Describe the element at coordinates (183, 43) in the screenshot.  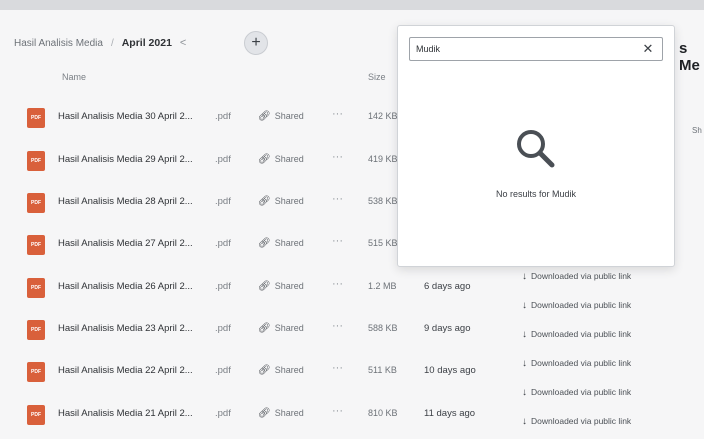
I see `share-icon: <` at that location.